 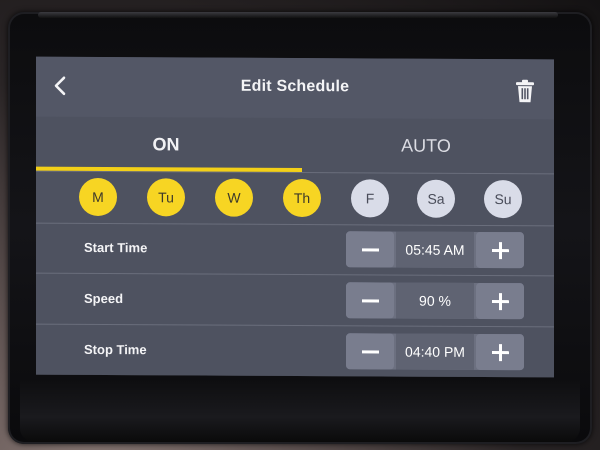 What do you see at coordinates (370, 198) in the screenshot?
I see `day-friday: F` at bounding box center [370, 198].